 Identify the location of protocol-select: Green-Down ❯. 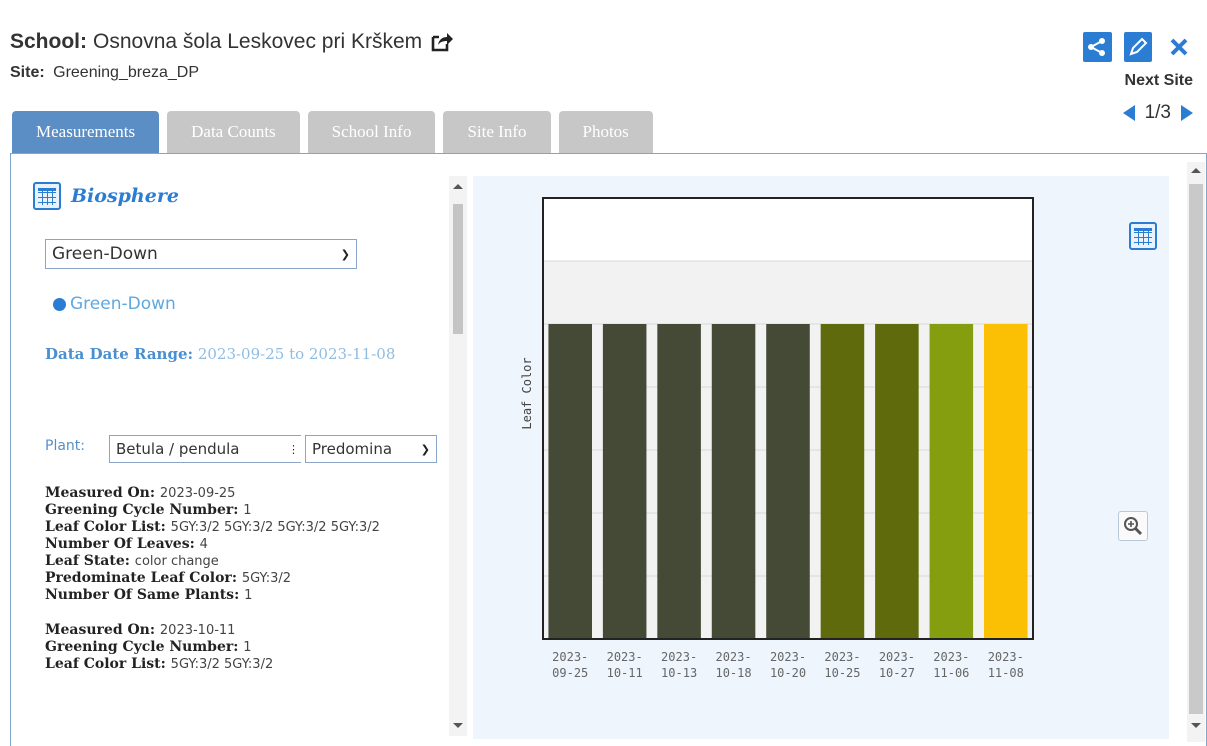
(201, 254).